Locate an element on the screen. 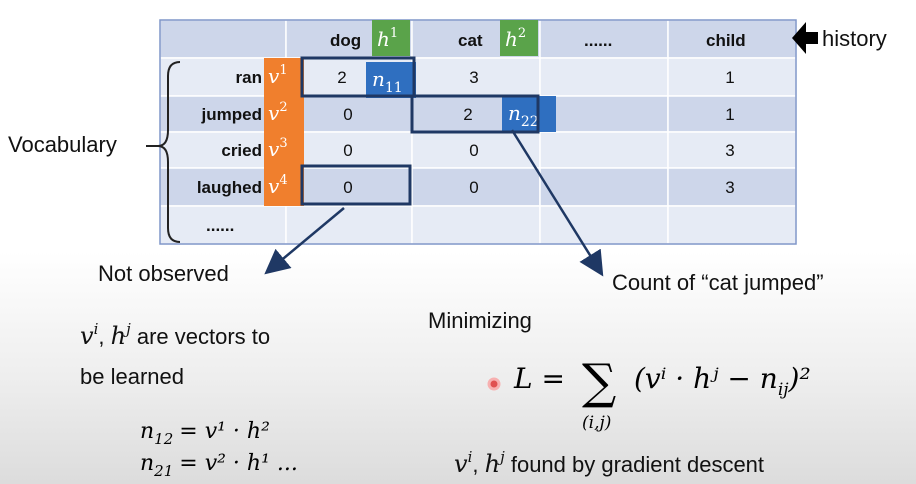  vocabulary-word: laughed is located at coordinates (229, 187).